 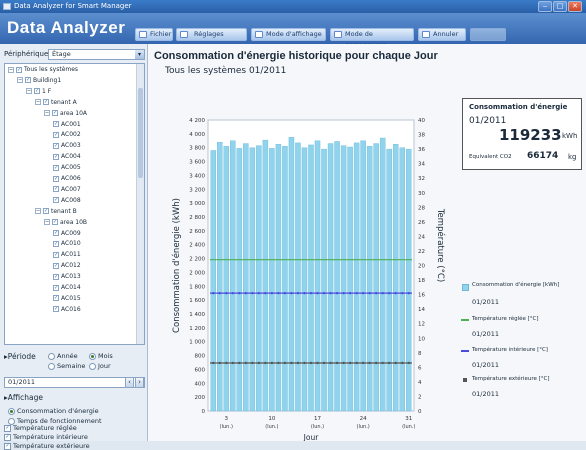 I want to click on maximize-icon: □, so click(x=560, y=6).